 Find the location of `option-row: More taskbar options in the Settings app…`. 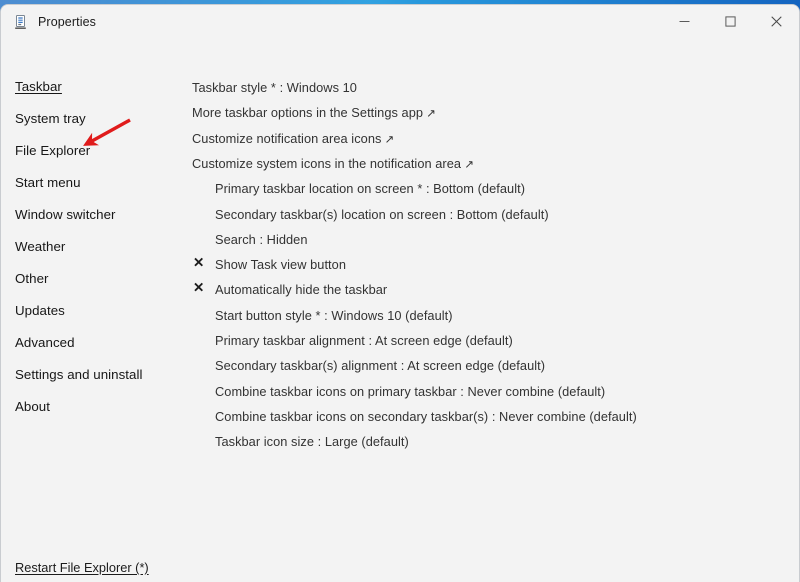

option-row: More taskbar options in the Settings app… is located at coordinates (314, 112).